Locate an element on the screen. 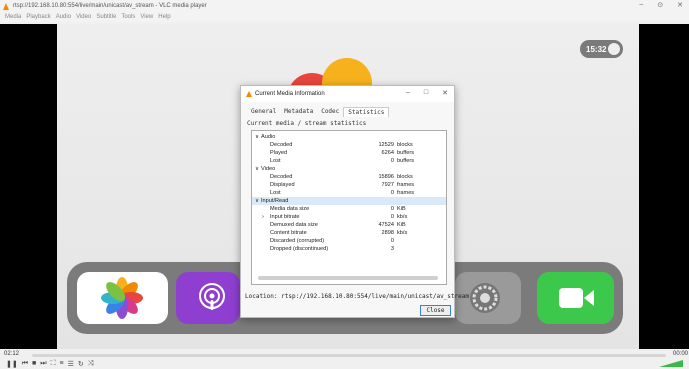  podcasts-icon is located at coordinates (212, 296).